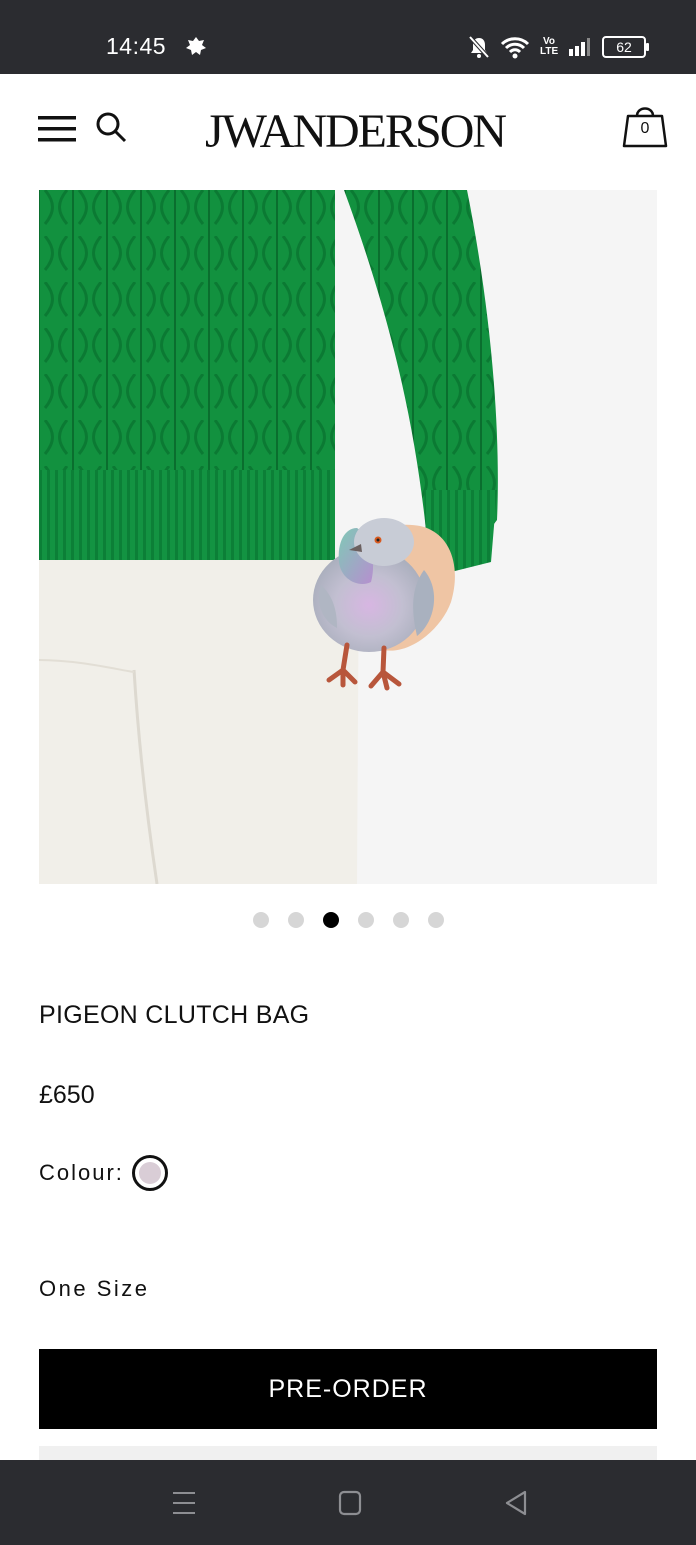  Describe the element at coordinates (549, 46) in the screenshot. I see `network-type: Vo LTE` at that location.